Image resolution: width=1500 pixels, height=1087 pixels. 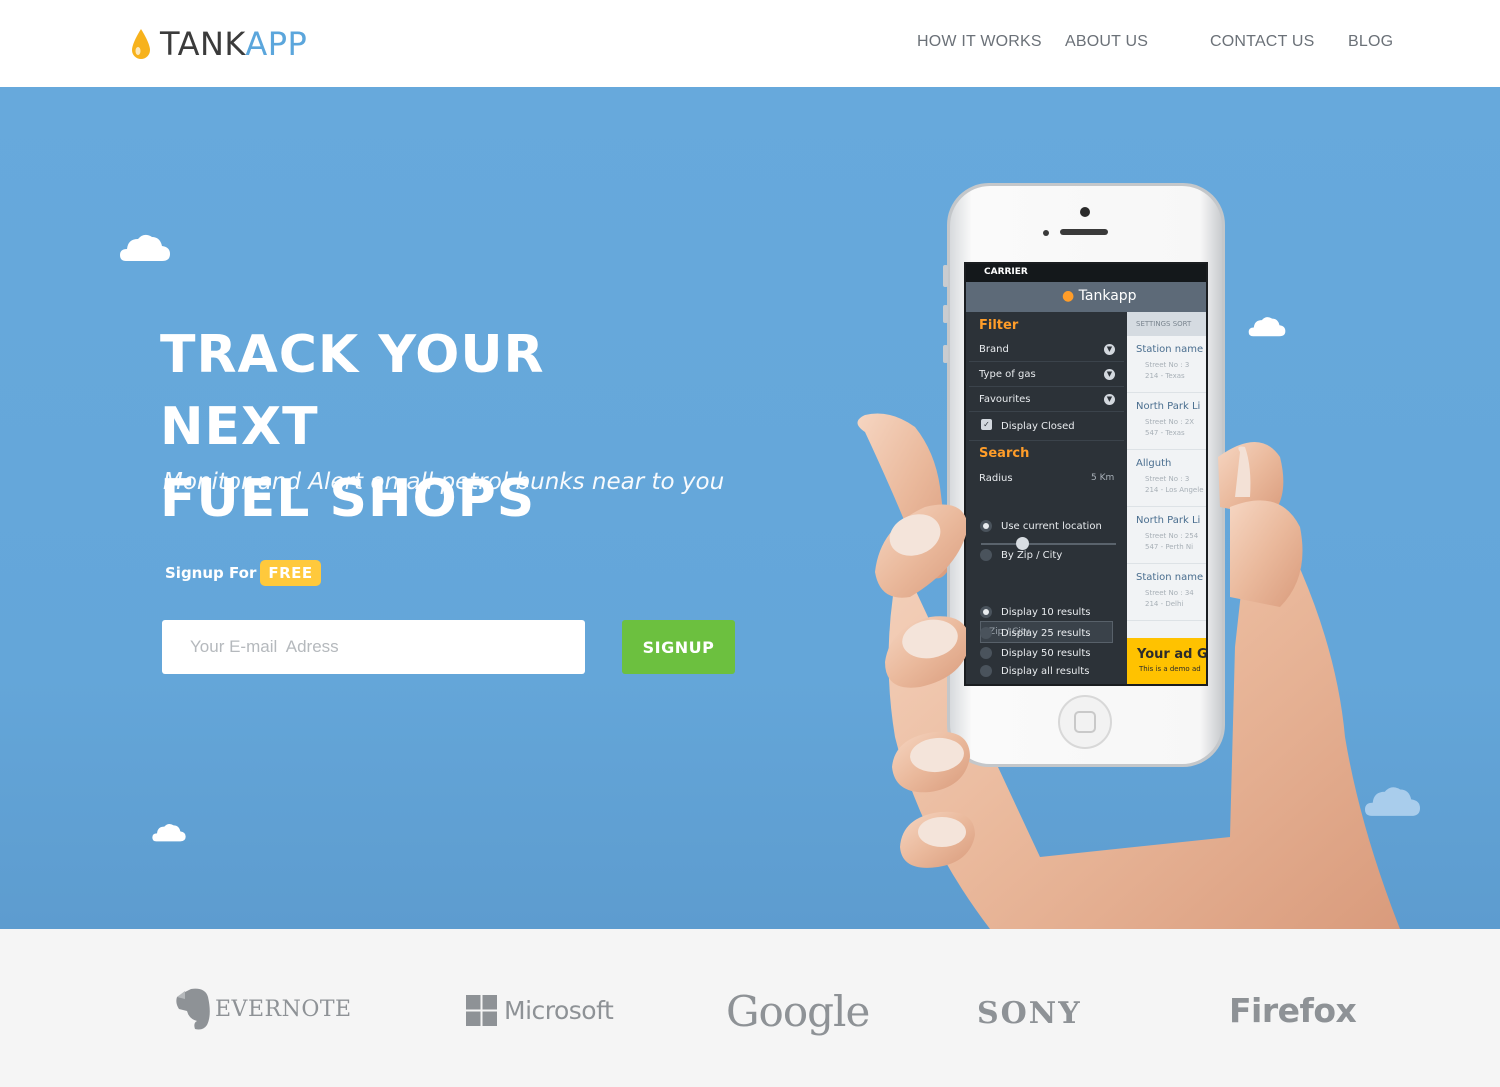 I want to click on station-list-header: SETTINGS SORT, so click(x=1166, y=324).